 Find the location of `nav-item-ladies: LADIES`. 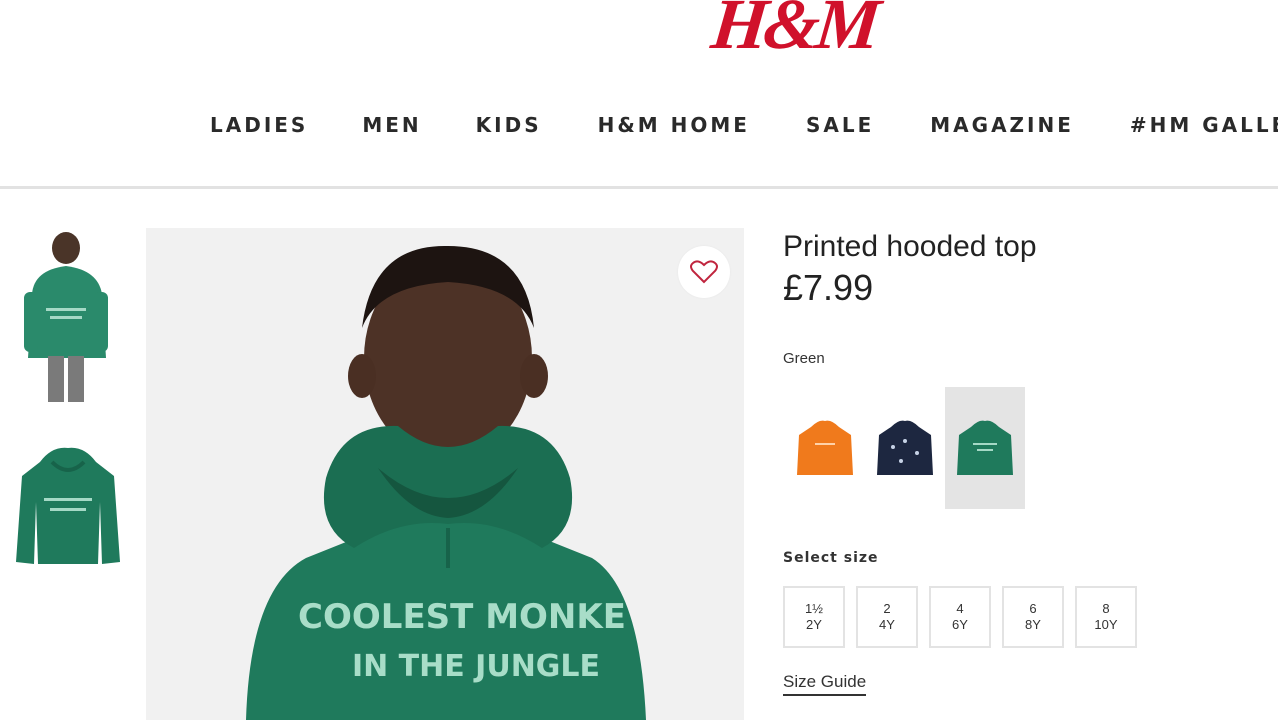

nav-item-ladies: LADIES is located at coordinates (259, 125).